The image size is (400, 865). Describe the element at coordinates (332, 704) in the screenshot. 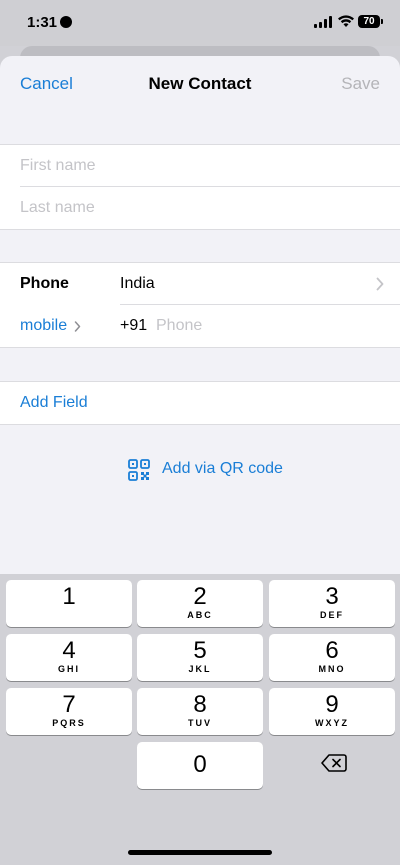

I see `key-digit: 9` at that location.